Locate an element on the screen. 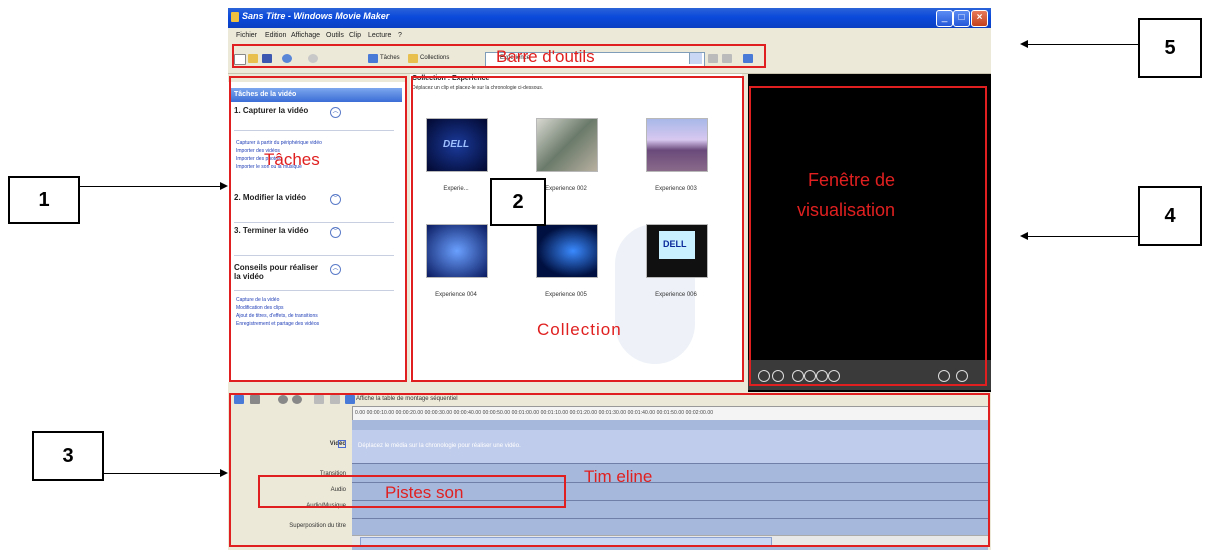  minimize-button: _ is located at coordinates (944, 18).